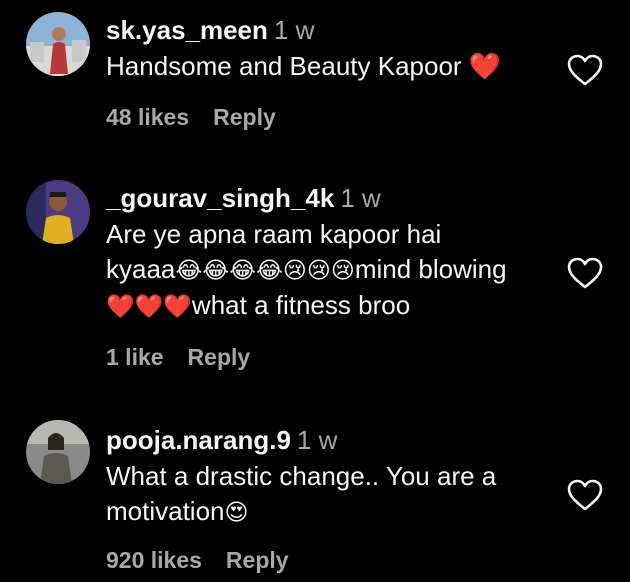 This screenshot has height=582, width=630. I want to click on like-count: 920 likes, so click(154, 560).